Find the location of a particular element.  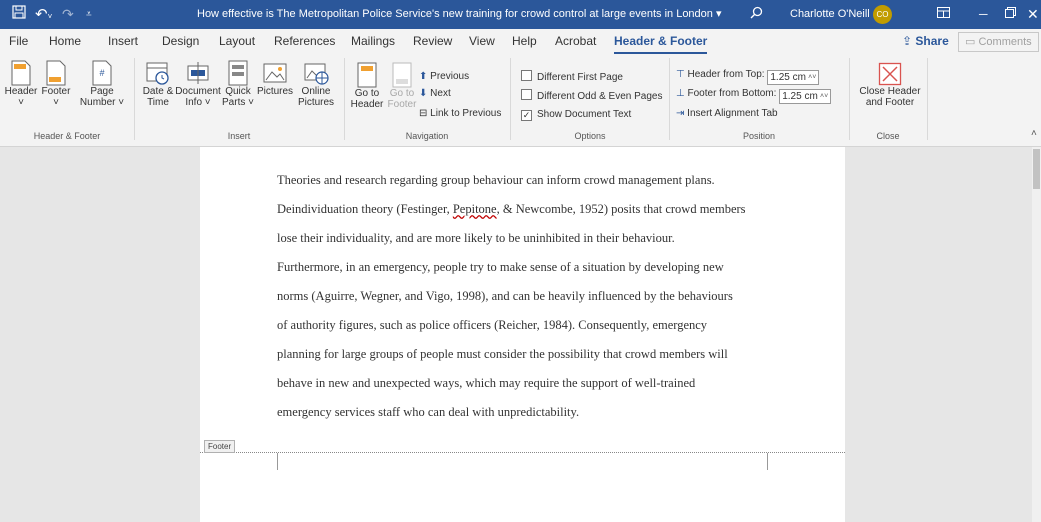

tab-insert: Insert is located at coordinates (123, 41).